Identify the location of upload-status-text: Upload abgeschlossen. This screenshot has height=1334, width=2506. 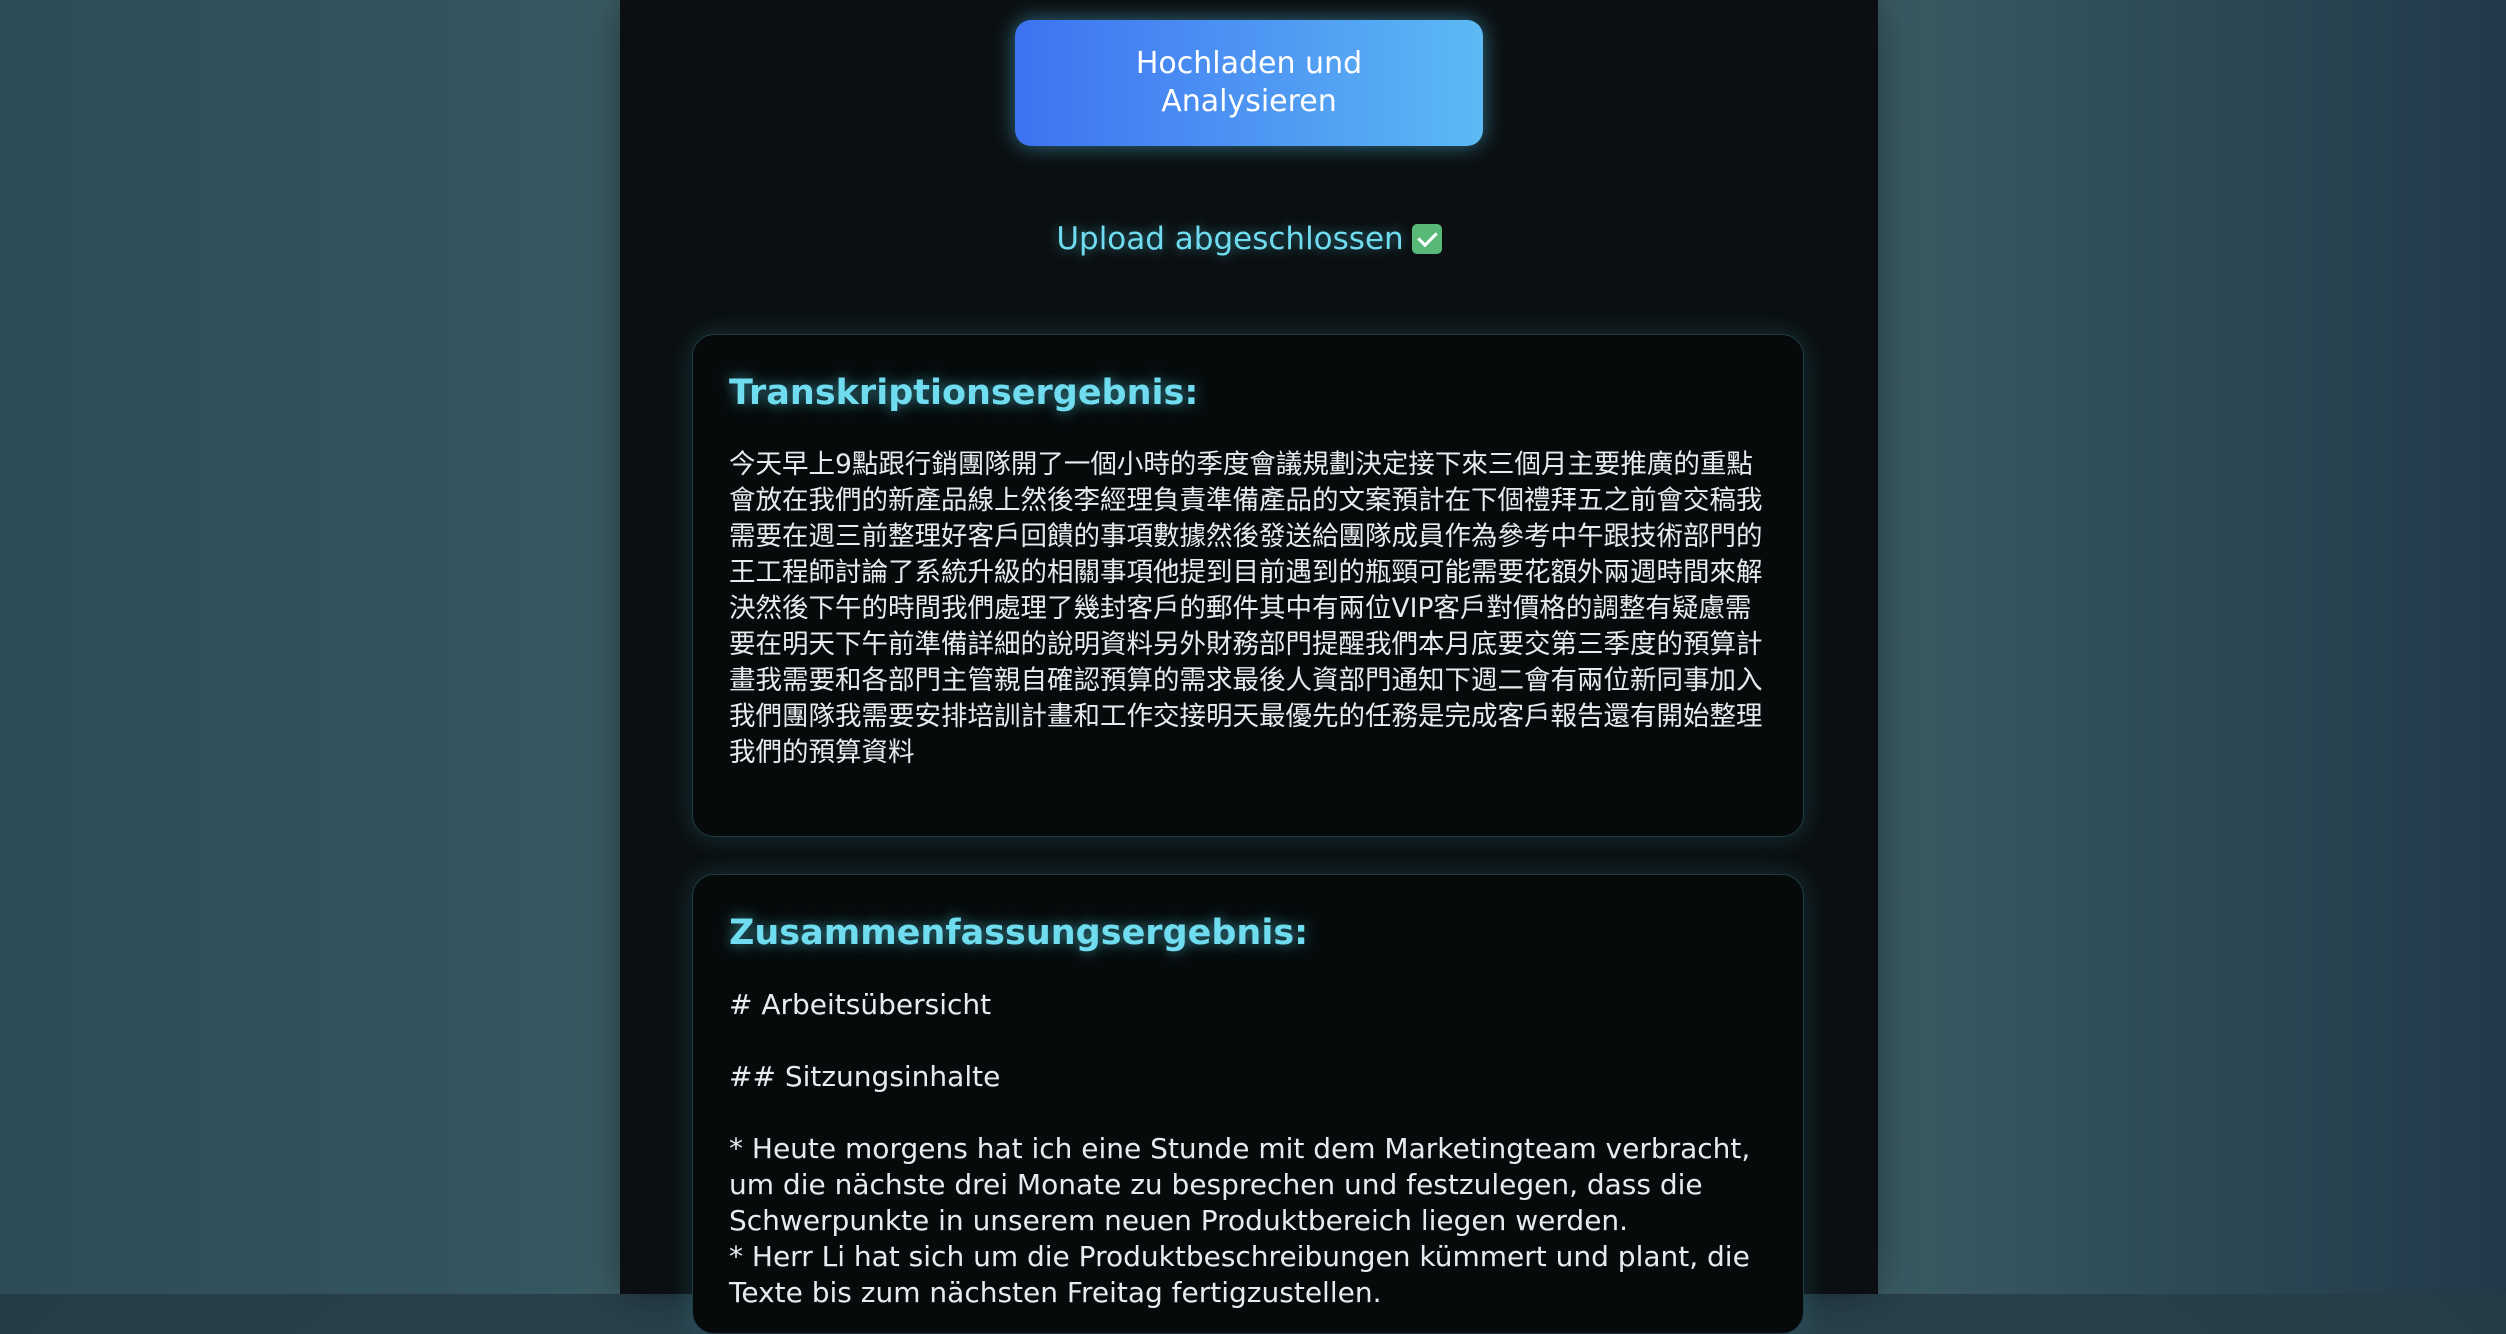
(1230, 239).